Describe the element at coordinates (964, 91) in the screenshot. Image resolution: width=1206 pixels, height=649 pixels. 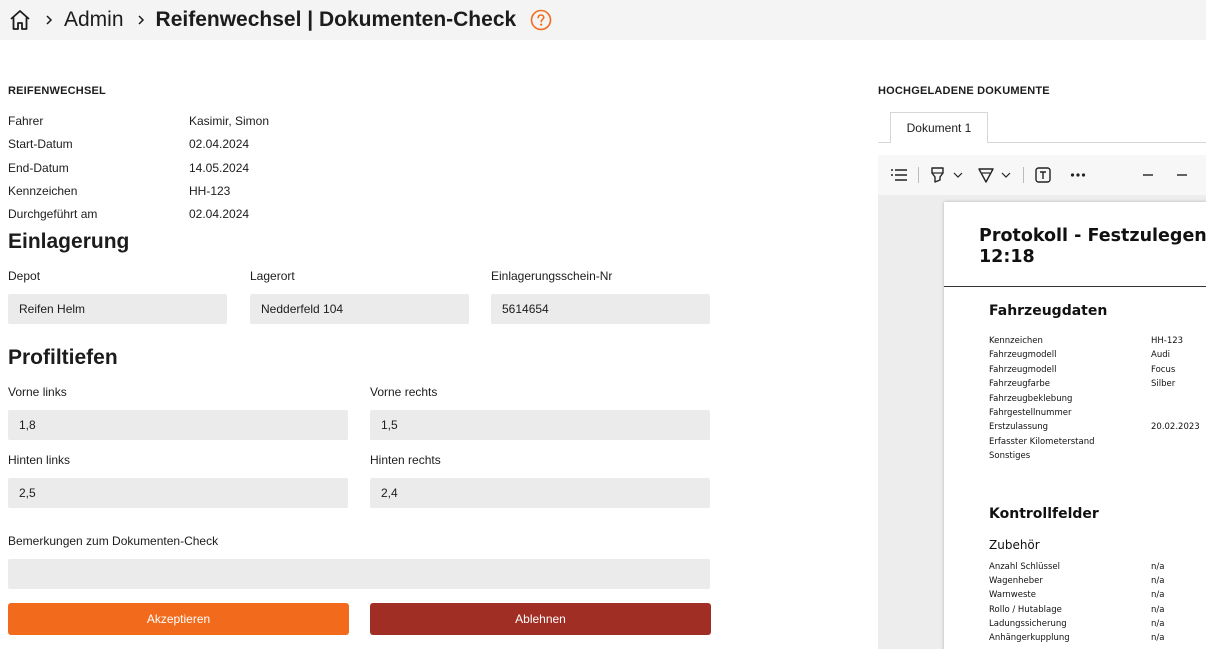
I see `section-title-documents: HOCHGELADENE DOKUMENTE` at that location.